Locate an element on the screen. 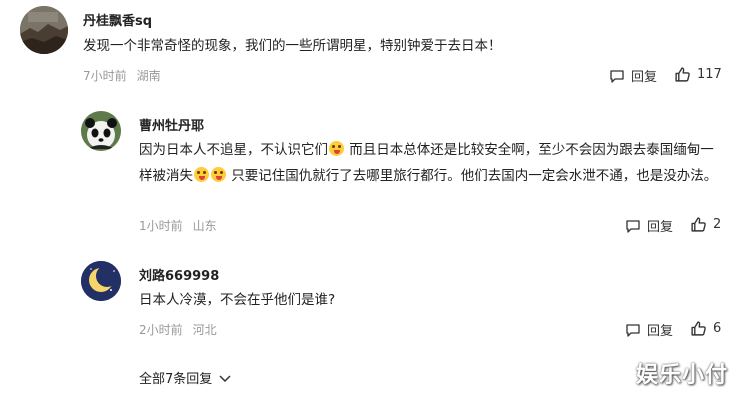 The image size is (742, 401). like-count: 6 is located at coordinates (717, 328).